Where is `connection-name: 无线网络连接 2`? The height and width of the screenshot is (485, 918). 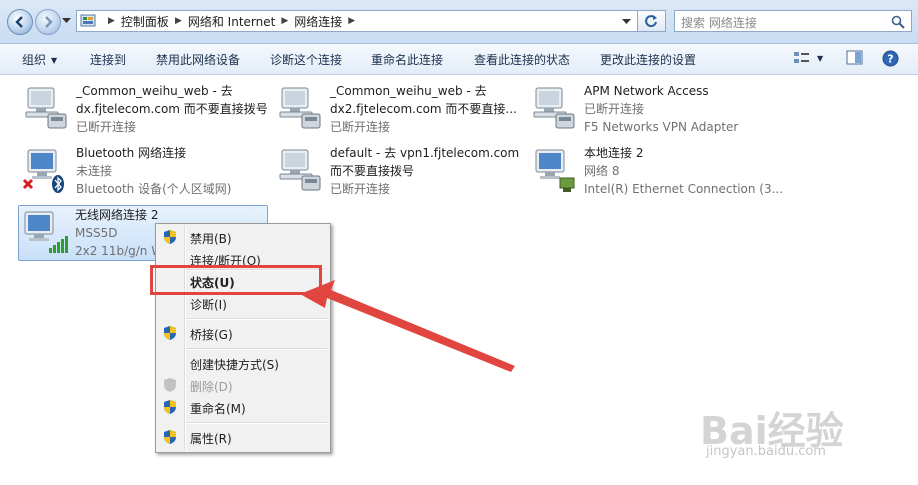 connection-name: 无线网络连接 2 is located at coordinates (117, 215).